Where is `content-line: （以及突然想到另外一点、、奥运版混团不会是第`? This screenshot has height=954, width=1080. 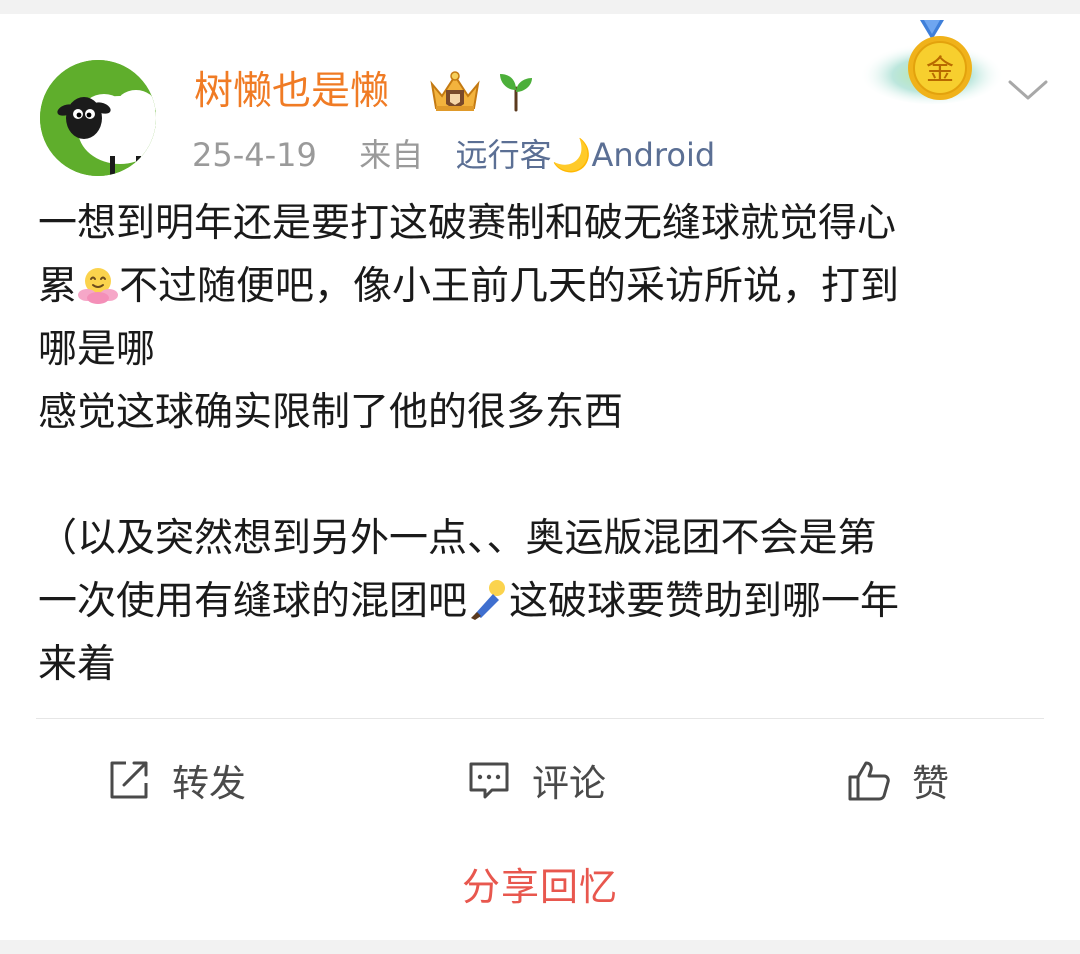 content-line: （以及突然想到另外一点、、奥运版混团不会是第 is located at coordinates (457, 538).